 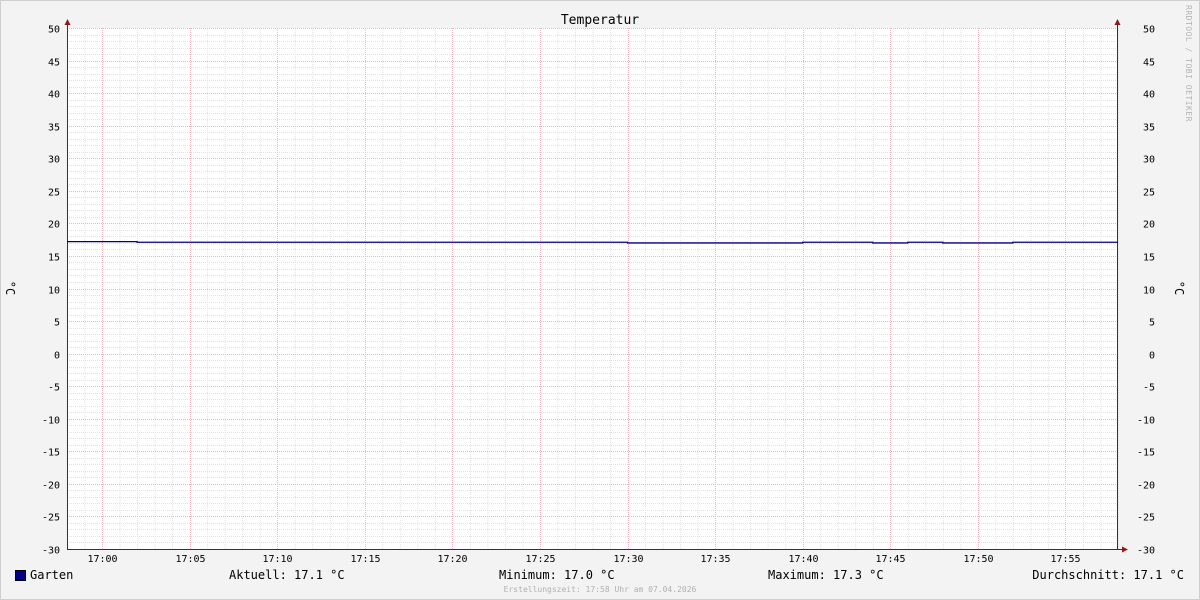 What do you see at coordinates (1108, 575) in the screenshot?
I see `legend-average: Durchschnitt: 17.1 °C` at bounding box center [1108, 575].